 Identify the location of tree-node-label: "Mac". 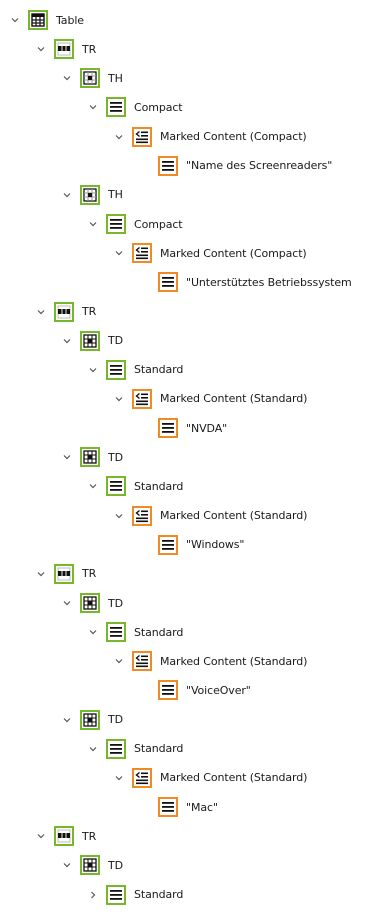
(202, 807).